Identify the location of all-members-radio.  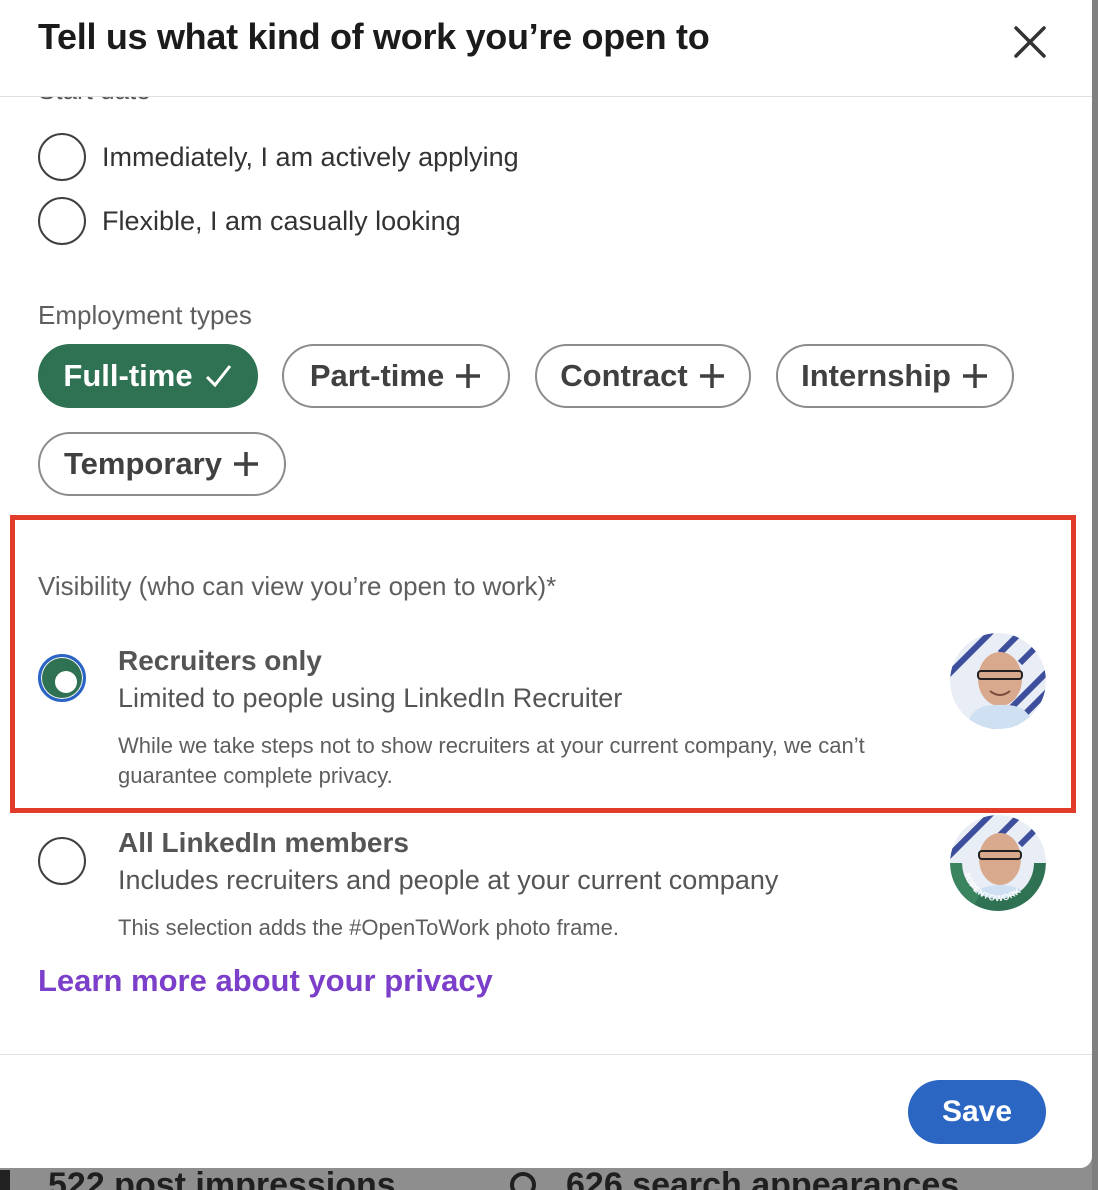
(62, 861).